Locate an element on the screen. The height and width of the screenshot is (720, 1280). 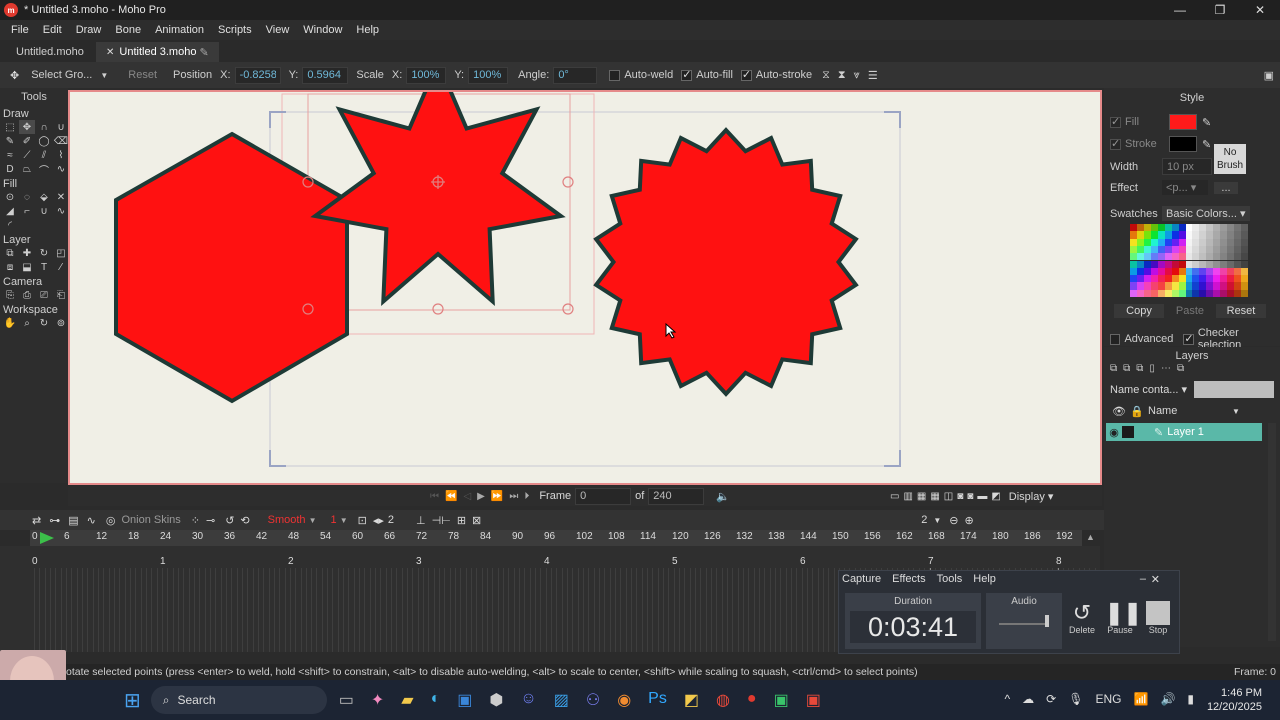
close-icon: ✕ is located at coordinates (1260, 10).